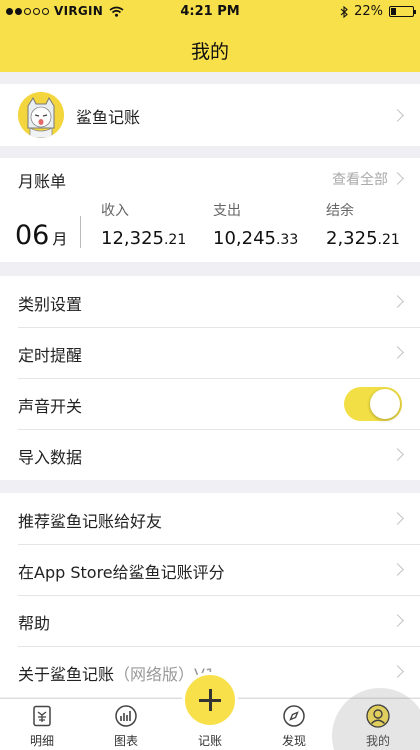 The image size is (420, 750). I want to click on avatar, so click(41, 115).